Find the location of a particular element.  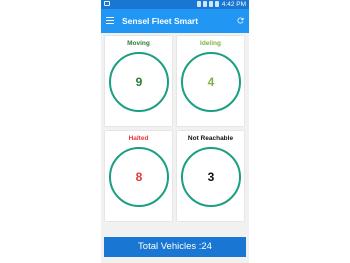

ideling-label: Ideling is located at coordinates (210, 43).